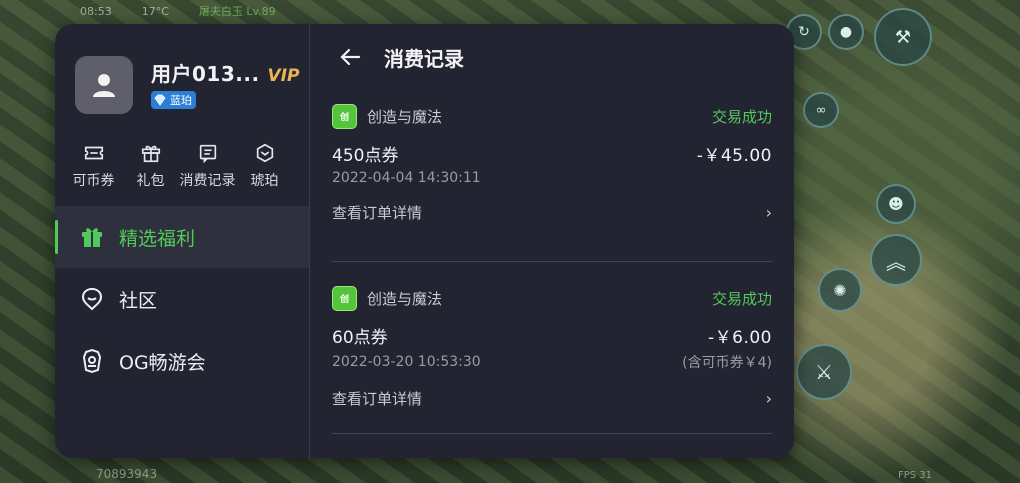 The height and width of the screenshot is (483, 1020). I want to click on quick-action-coupon: 可币券, so click(93, 166).